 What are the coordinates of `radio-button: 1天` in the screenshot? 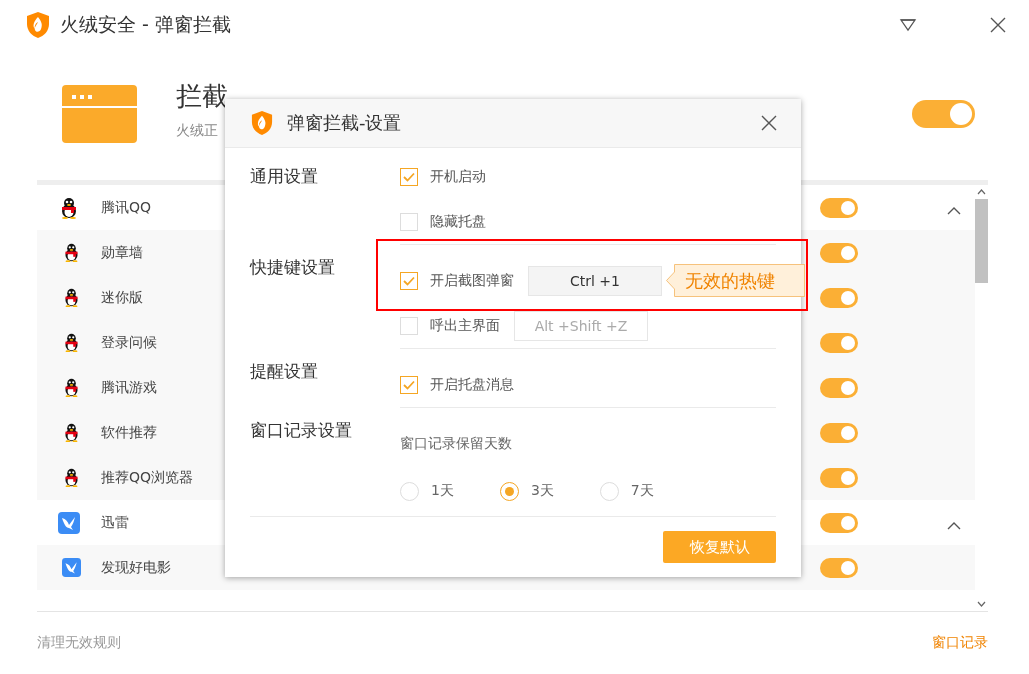 It's located at (427, 491).